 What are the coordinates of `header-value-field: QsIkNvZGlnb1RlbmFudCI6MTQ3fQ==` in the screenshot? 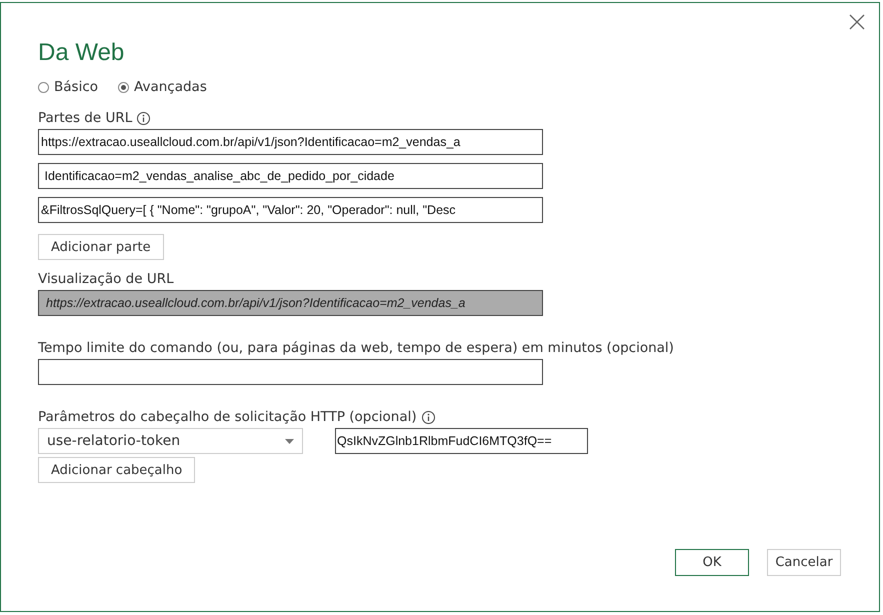 It's located at (461, 441).